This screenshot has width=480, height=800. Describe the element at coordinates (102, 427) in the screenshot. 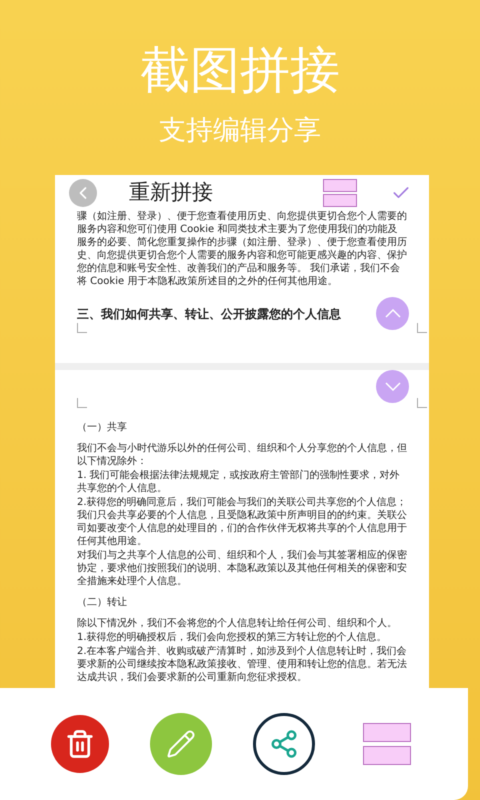

I see `subsection-heading: （一）共享` at that location.